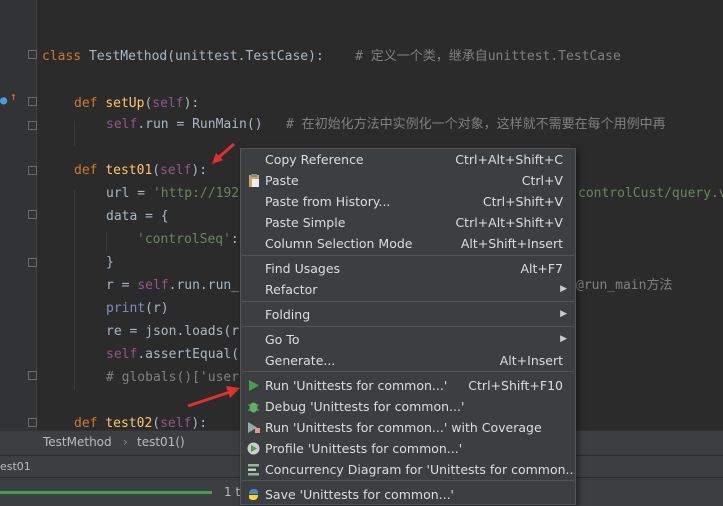  I want to click on menu-item-label: Run 'Unittests for common...', so click(356, 385).